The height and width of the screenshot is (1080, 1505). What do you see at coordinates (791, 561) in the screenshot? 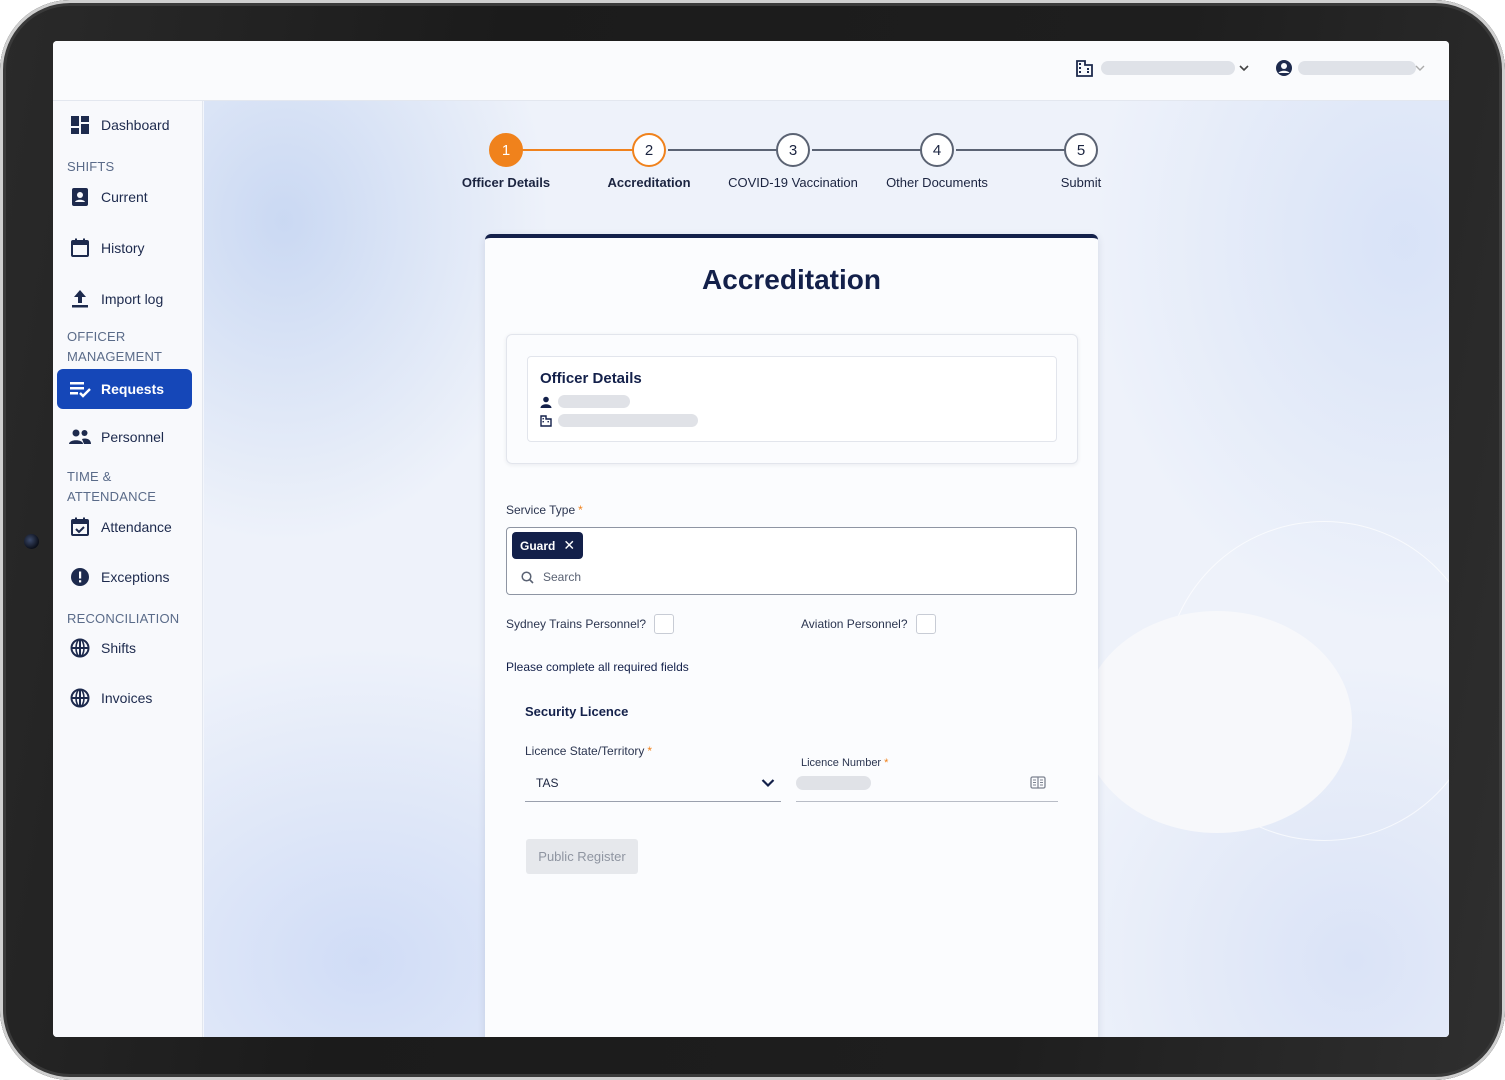
I see `service-type-multiselect: Guard ✕ Search` at bounding box center [791, 561].